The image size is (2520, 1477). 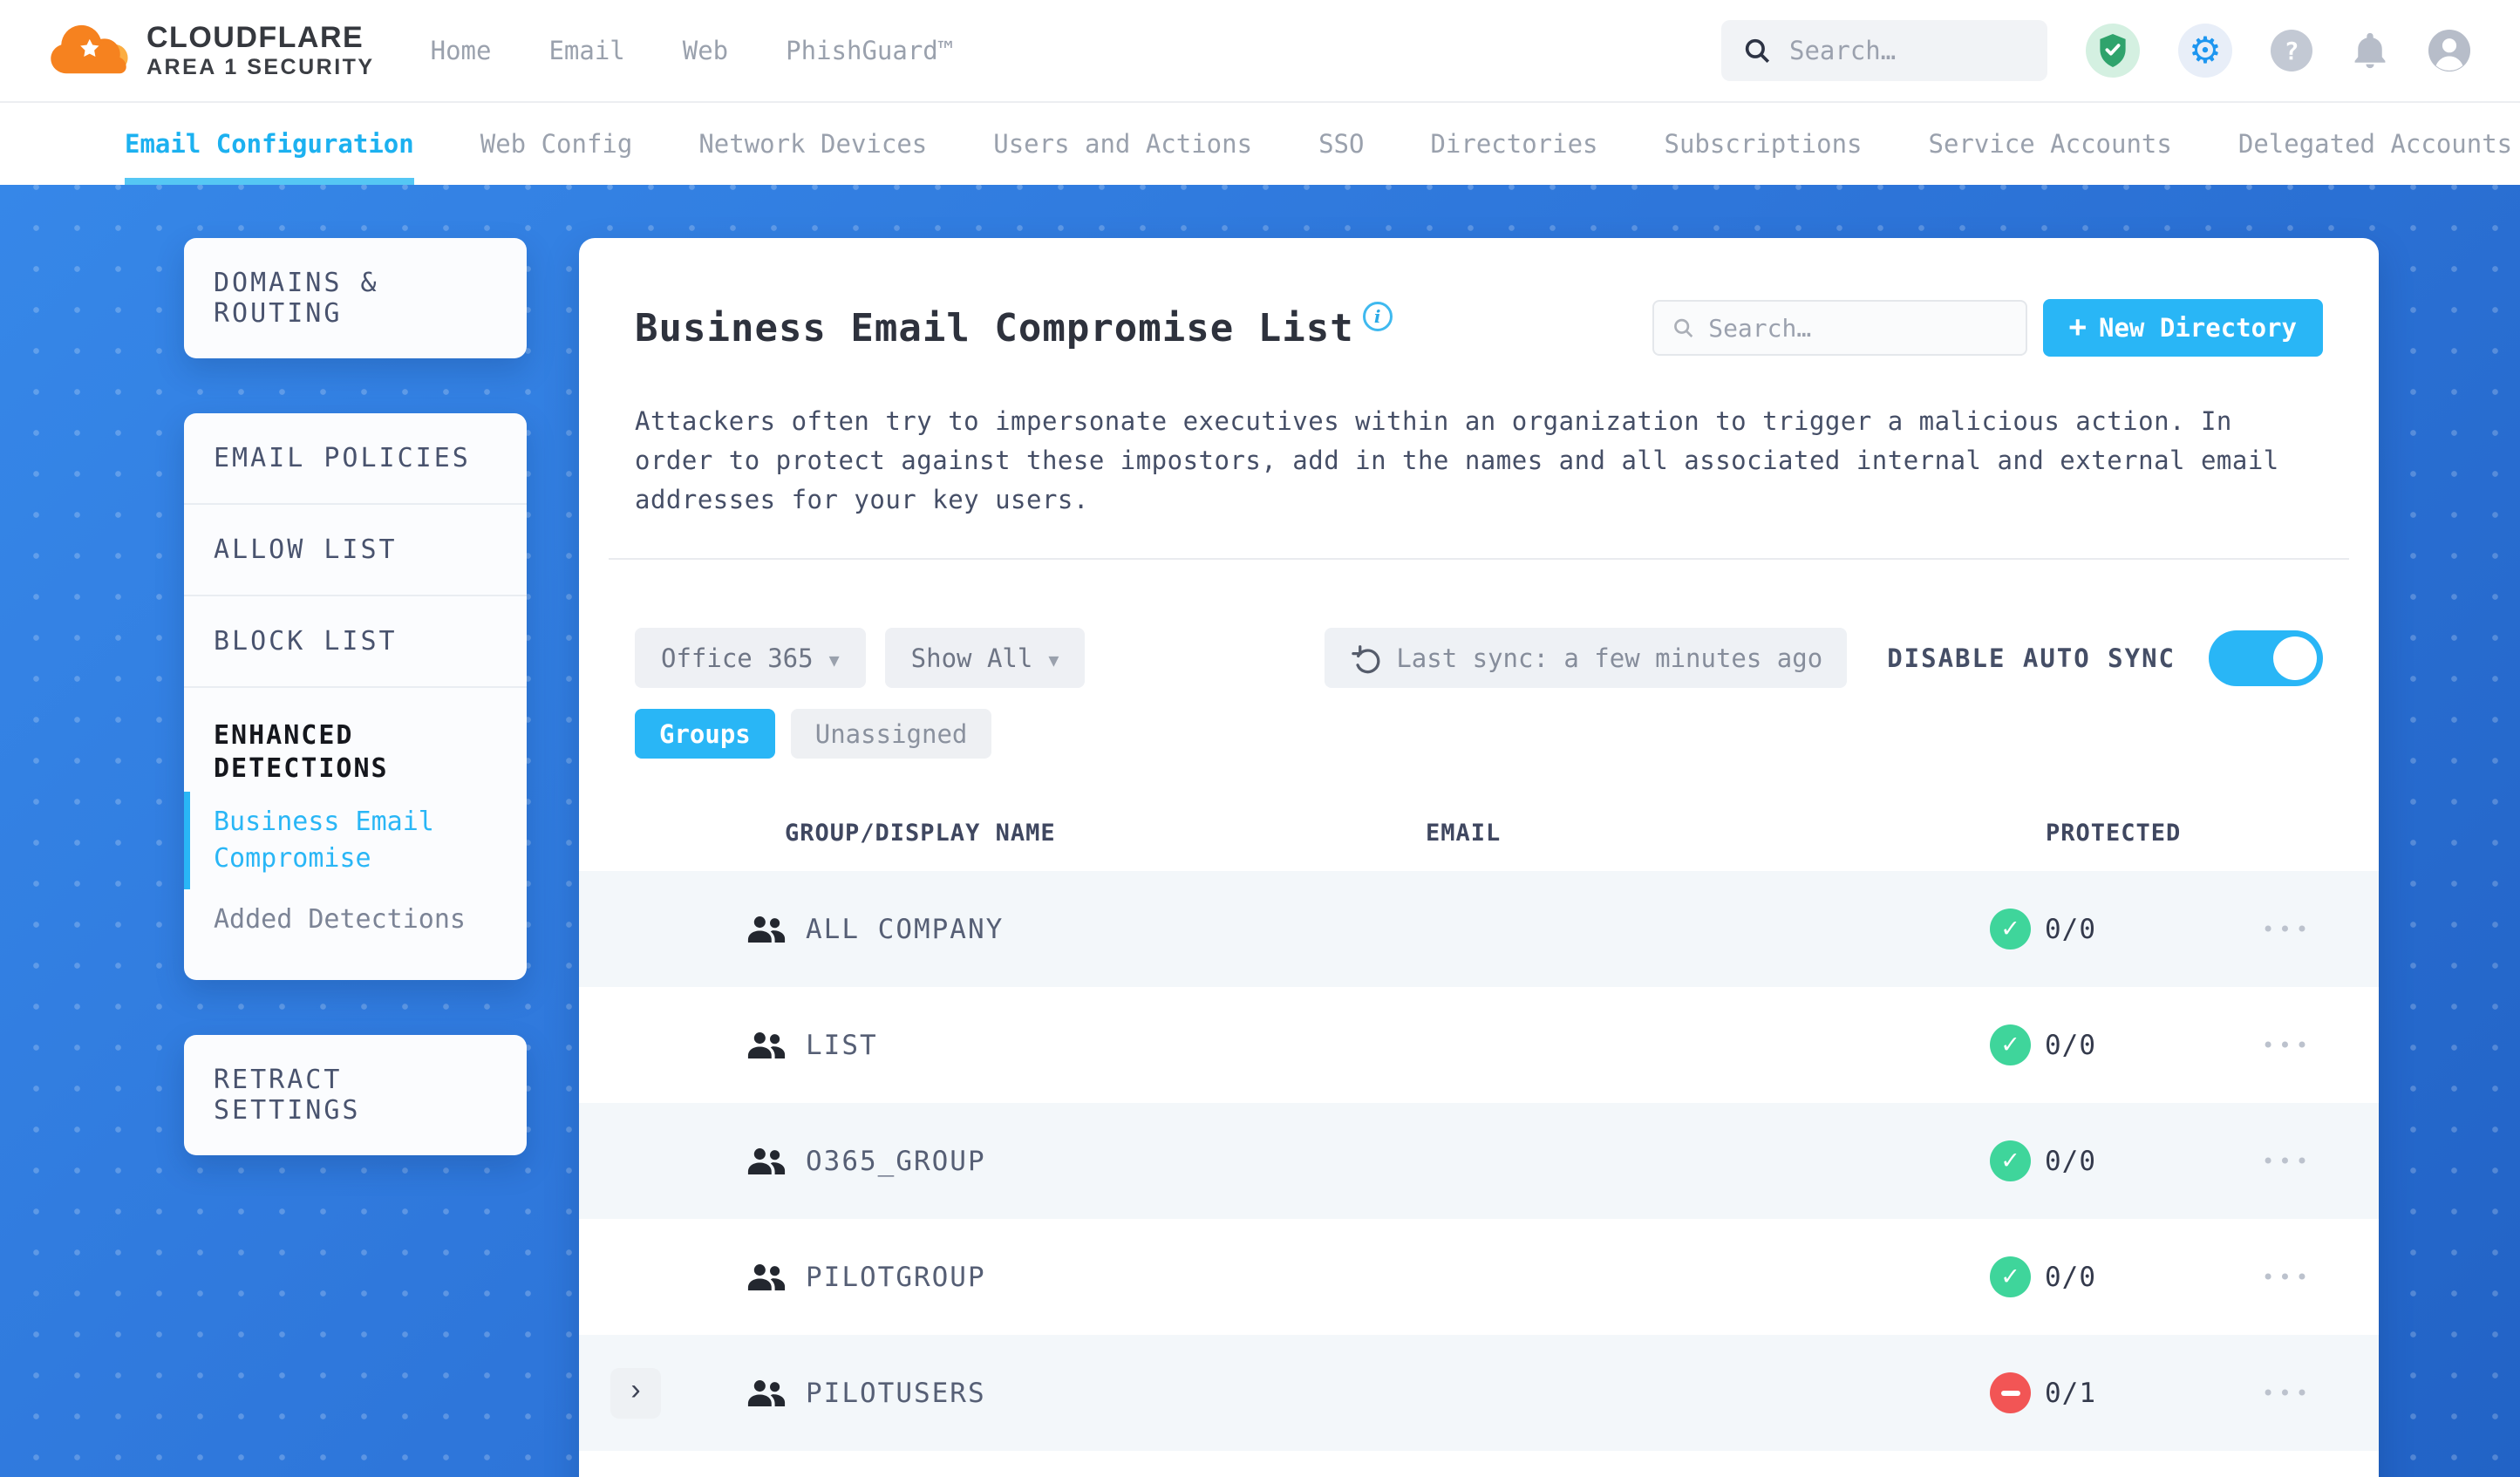 What do you see at coordinates (260, 67) in the screenshot?
I see `brand-subtitle: AREA 1 SECURITY` at bounding box center [260, 67].